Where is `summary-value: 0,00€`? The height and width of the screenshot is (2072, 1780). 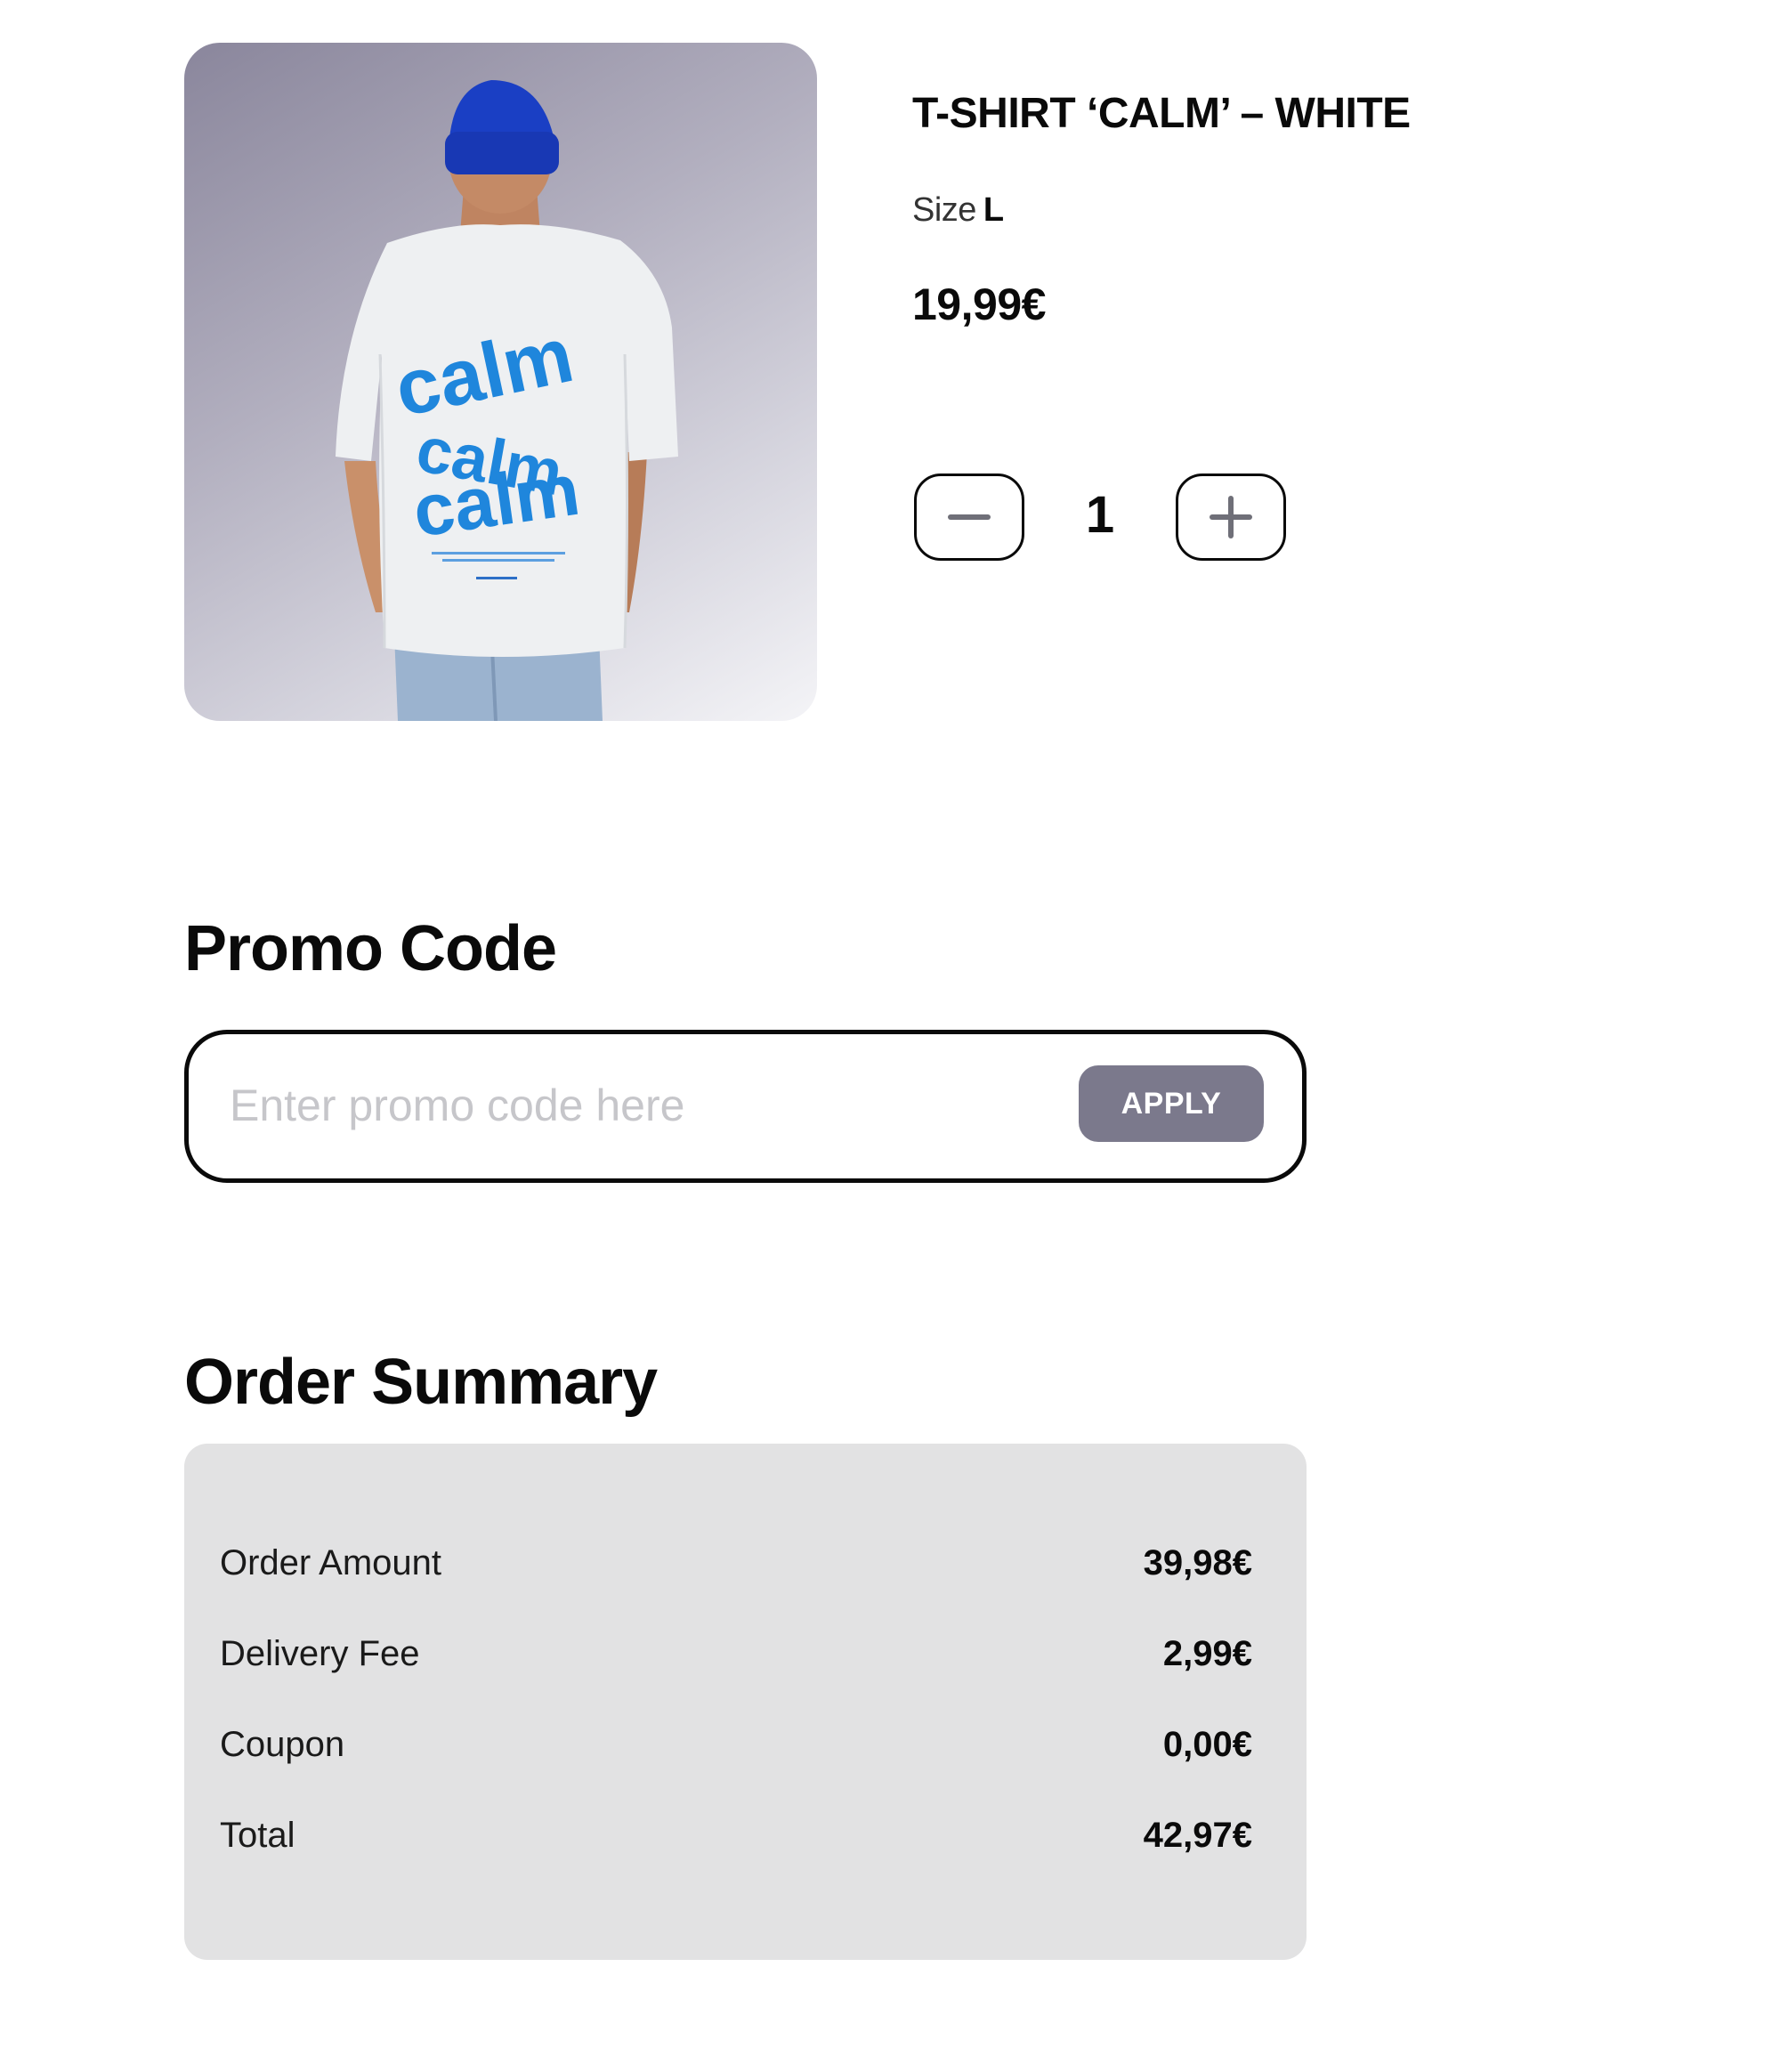 summary-value: 0,00€ is located at coordinates (1207, 1744).